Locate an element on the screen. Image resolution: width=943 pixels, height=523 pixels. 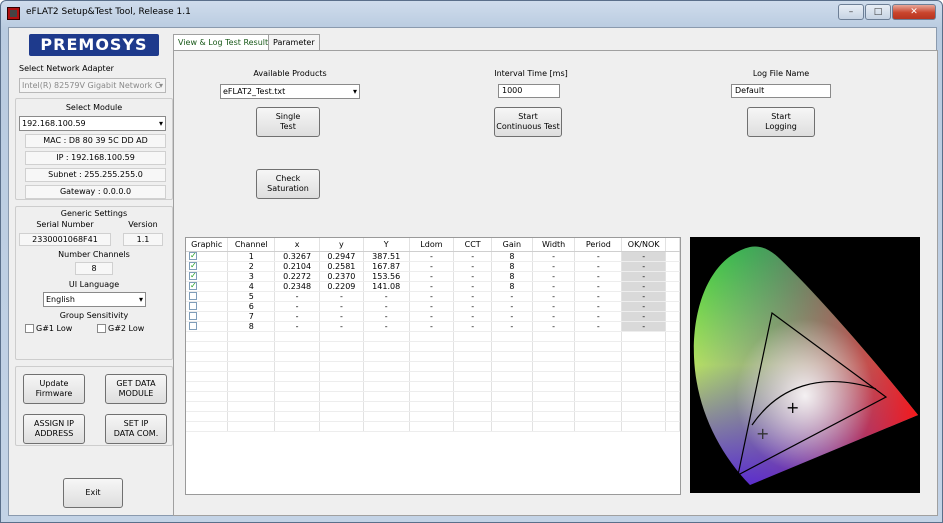
set-ip-data-com-button: SET IP DATA COM. is located at coordinates (136, 429).